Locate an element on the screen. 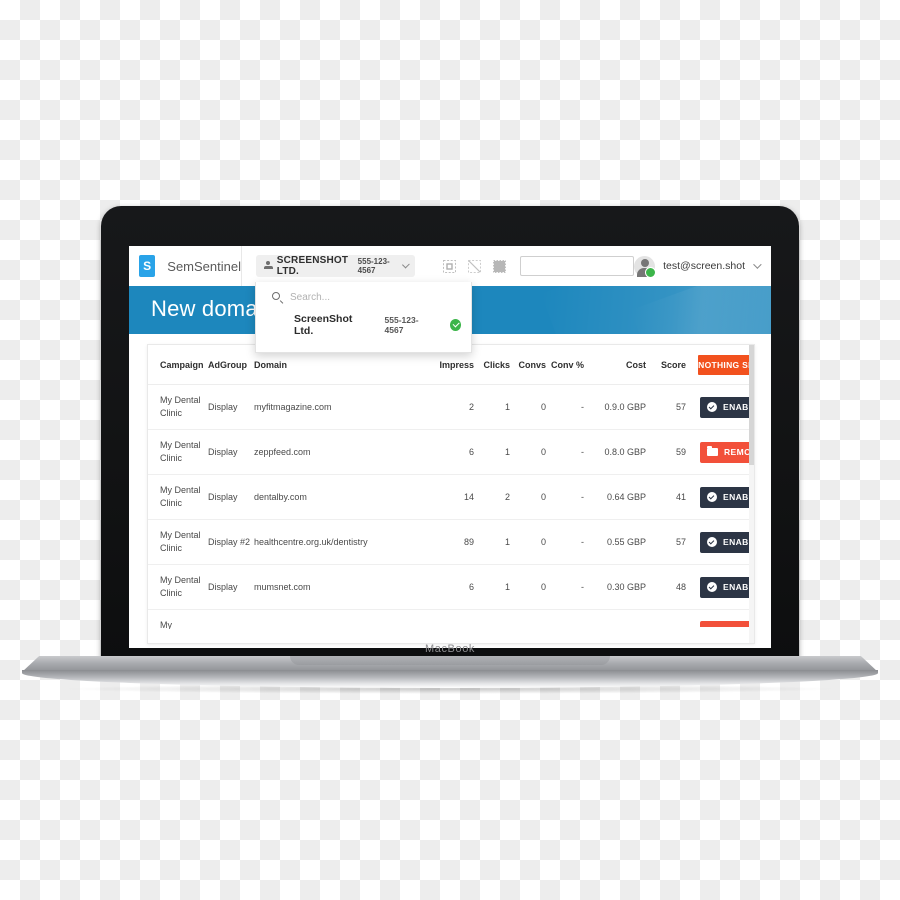  col-bulk-action: NOTHING SELECTED is located at coordinates (720, 365).